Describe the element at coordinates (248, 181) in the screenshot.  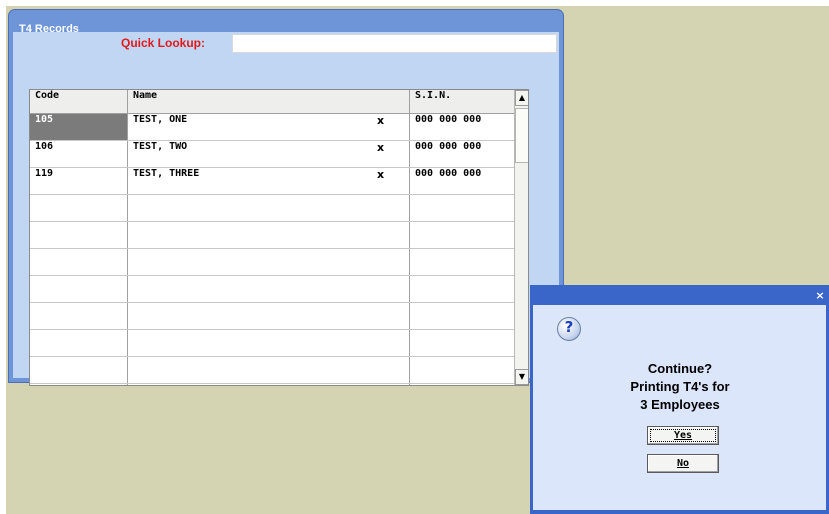
I see `cell-name: TEST, THREE` at that location.